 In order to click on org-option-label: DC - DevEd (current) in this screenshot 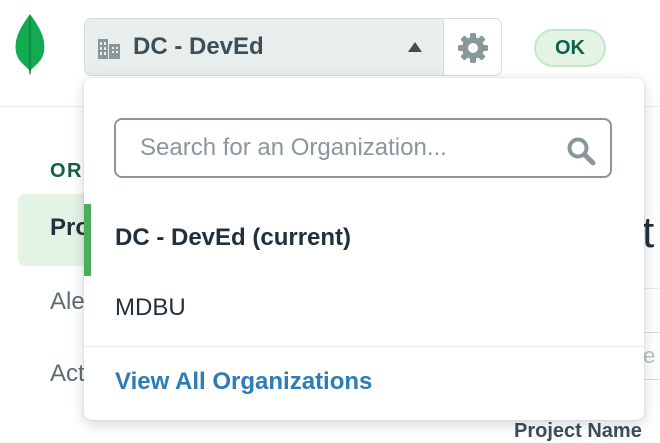, I will do `click(233, 237)`.